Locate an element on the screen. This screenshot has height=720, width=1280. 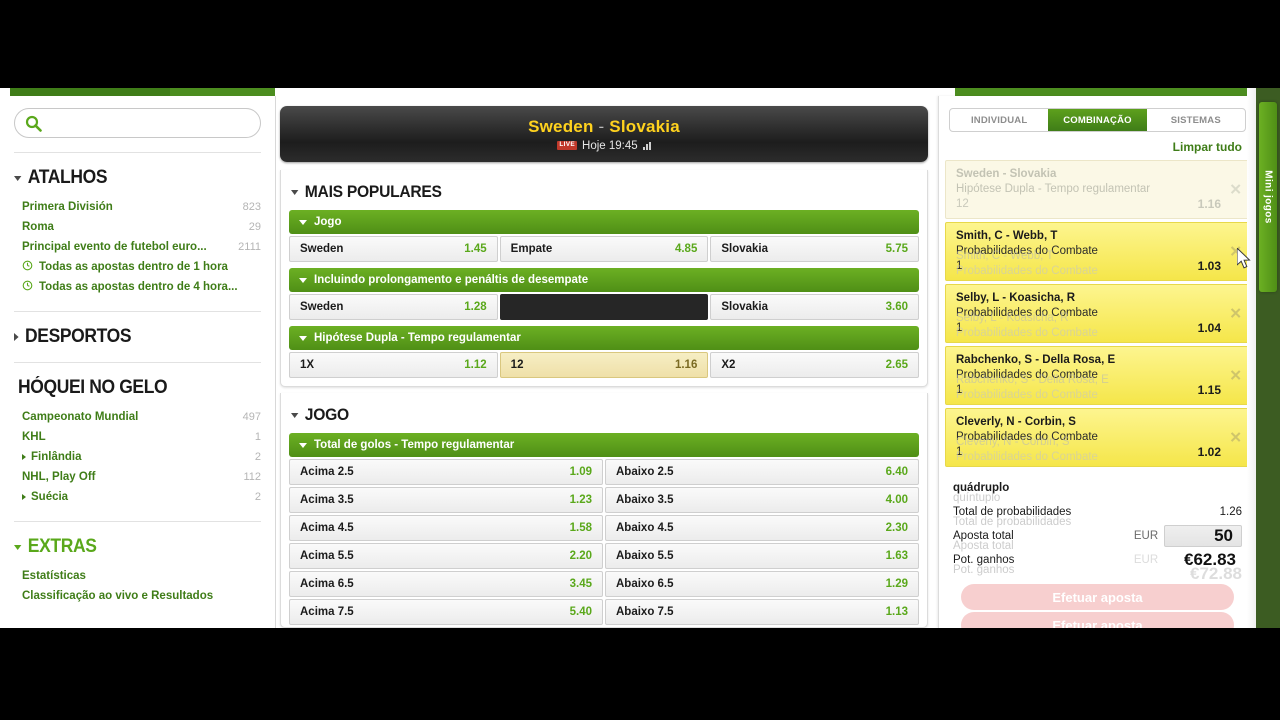
stake-input: 50 is located at coordinates (1203, 536).